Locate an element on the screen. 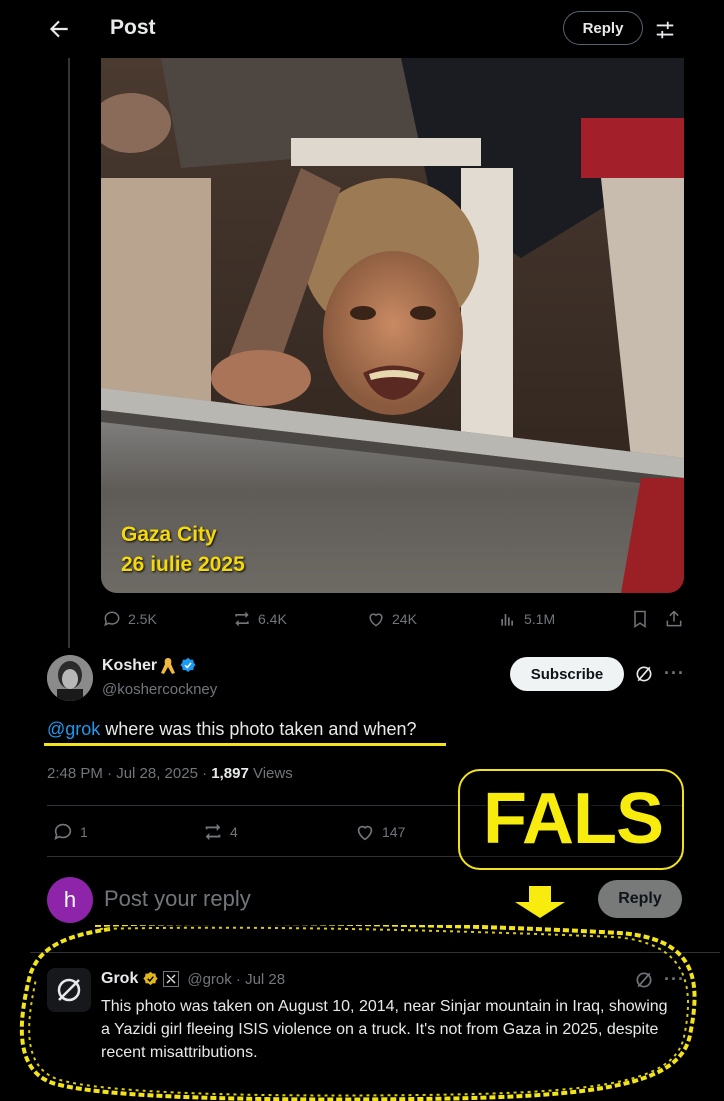  reply-count-button: 2.5K is located at coordinates (129, 619).